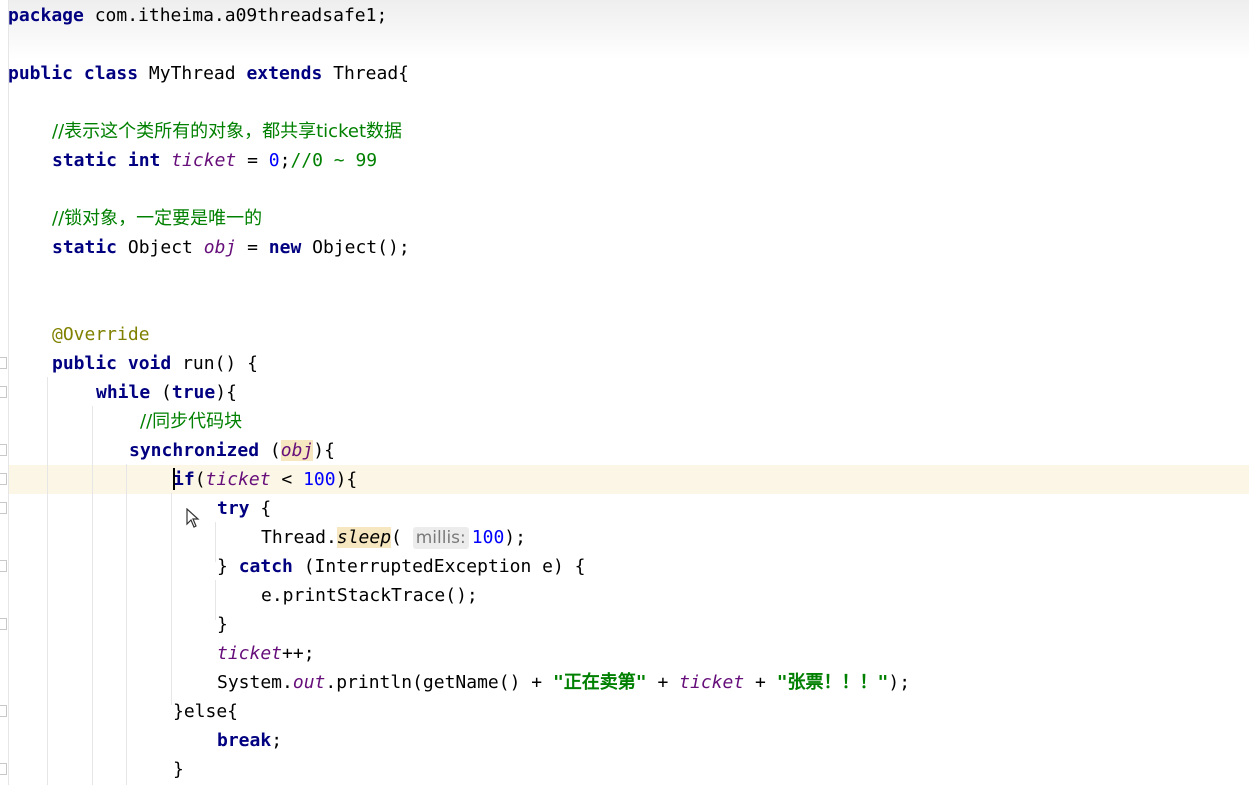 This screenshot has height=785, width=1249. Describe the element at coordinates (193, 392) in the screenshot. I see `keyword: true` at that location.